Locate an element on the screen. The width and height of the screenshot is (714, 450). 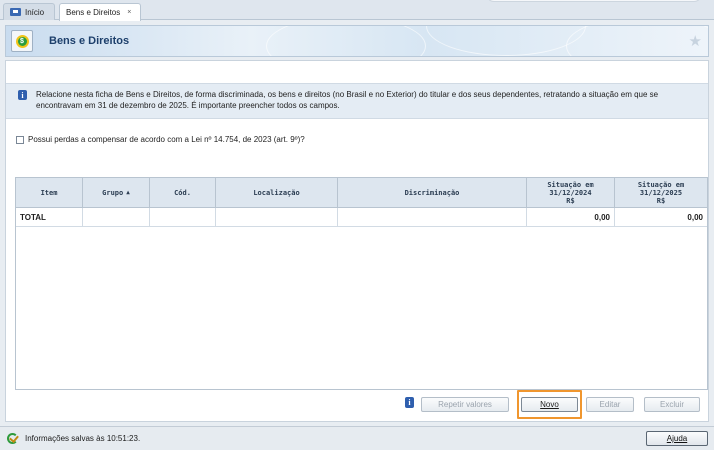
tab-inicio: Início is located at coordinates (29, 11).